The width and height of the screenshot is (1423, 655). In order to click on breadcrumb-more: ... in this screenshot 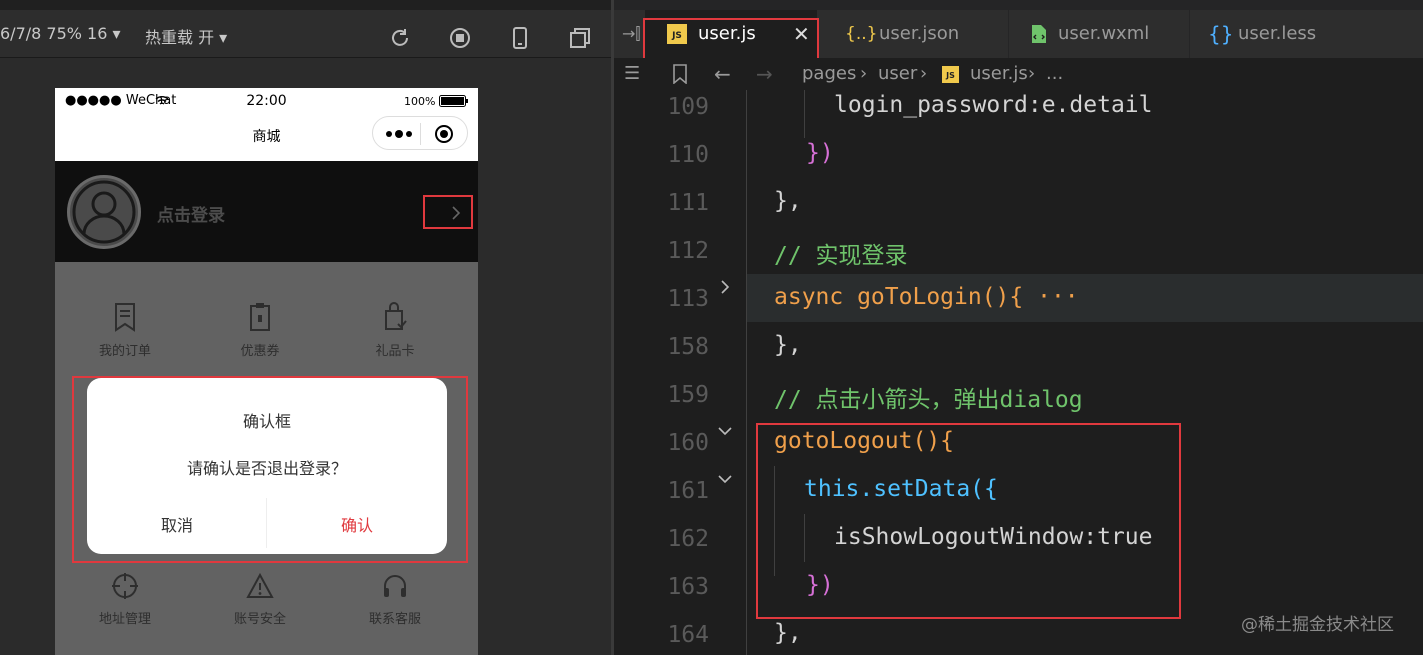, I will do `click(1054, 74)`.